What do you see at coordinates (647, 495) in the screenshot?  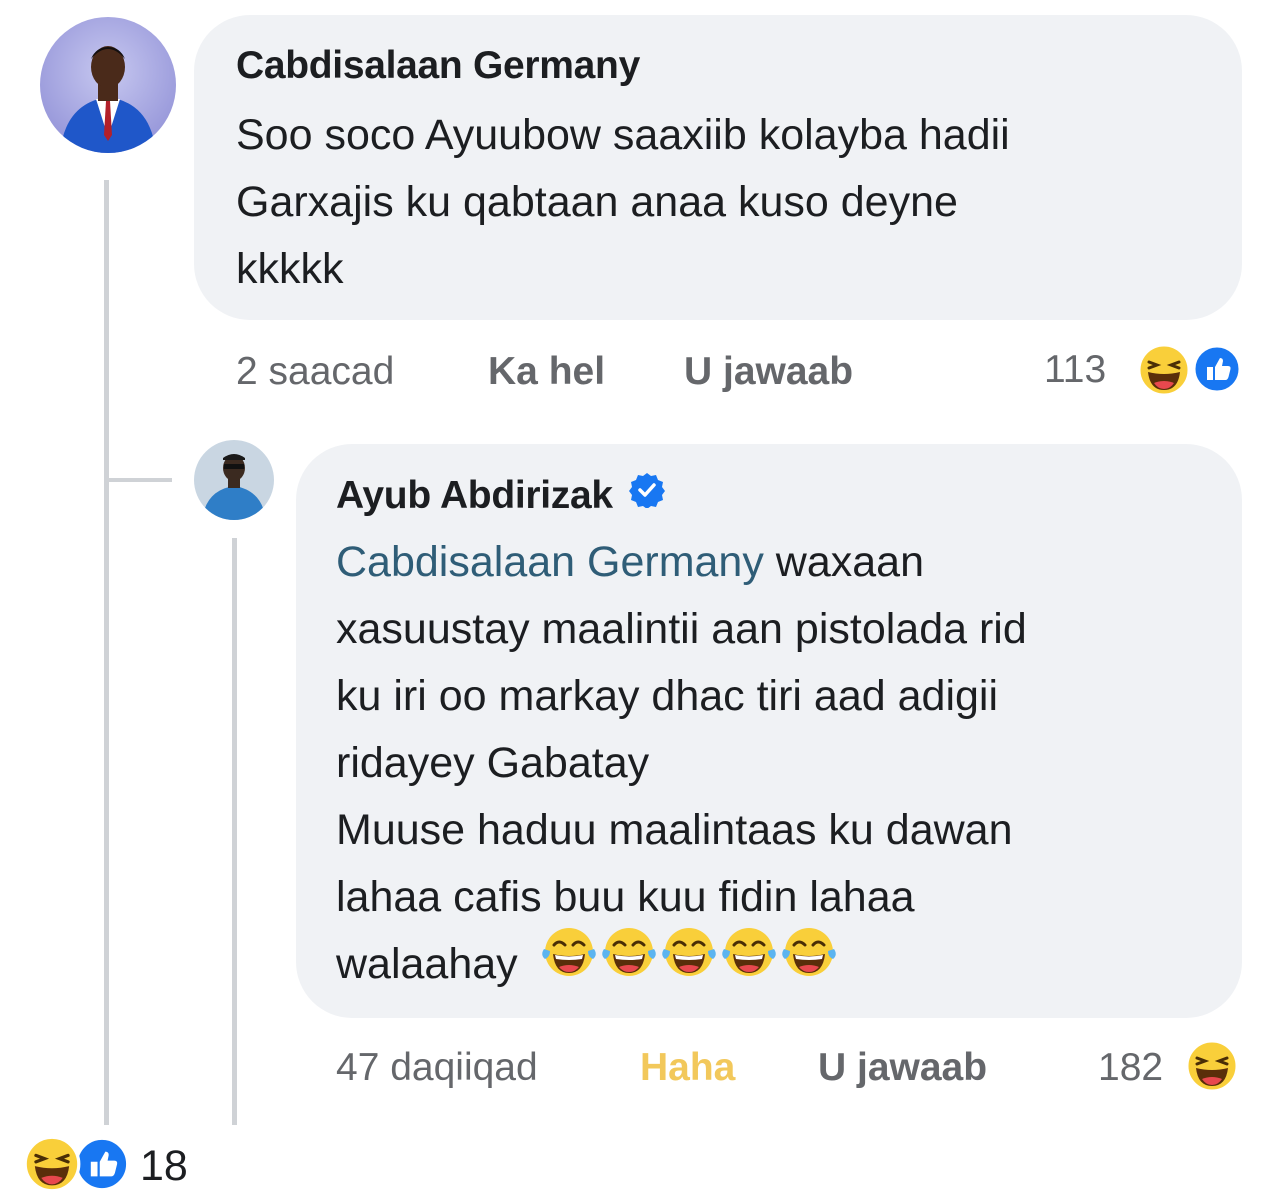 I see `verified-badge-icon` at bounding box center [647, 495].